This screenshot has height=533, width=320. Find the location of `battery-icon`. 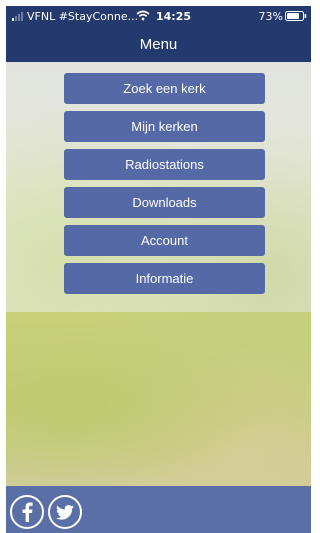

battery-icon is located at coordinates (296, 16).